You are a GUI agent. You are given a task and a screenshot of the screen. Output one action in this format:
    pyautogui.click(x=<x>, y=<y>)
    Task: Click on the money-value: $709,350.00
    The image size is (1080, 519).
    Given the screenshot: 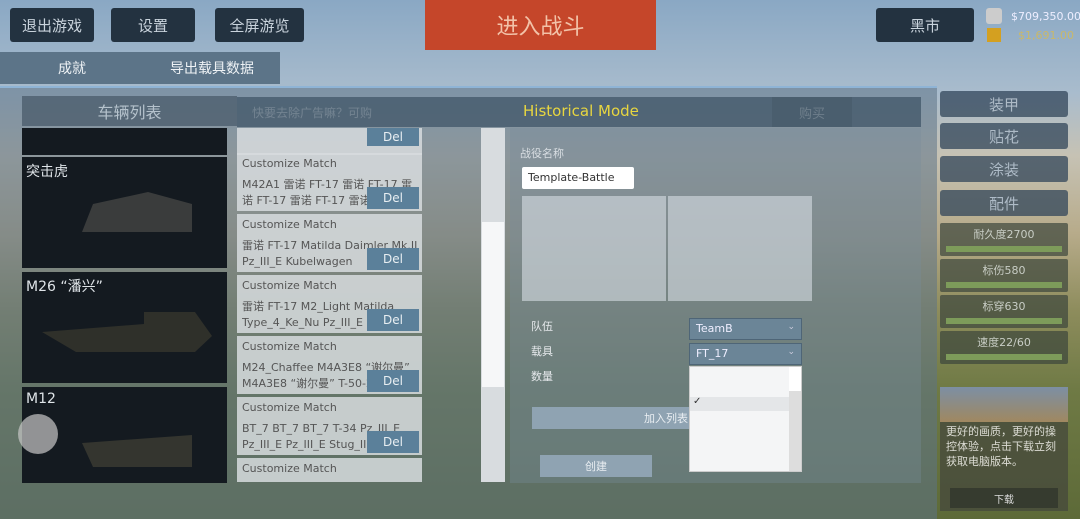 What is the action you would take?
    pyautogui.click(x=1045, y=16)
    